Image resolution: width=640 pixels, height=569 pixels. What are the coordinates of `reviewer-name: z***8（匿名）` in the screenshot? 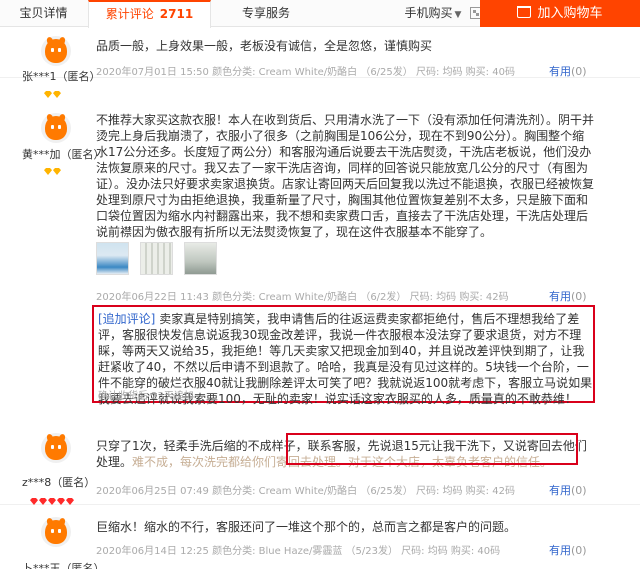 It's located at (59, 482).